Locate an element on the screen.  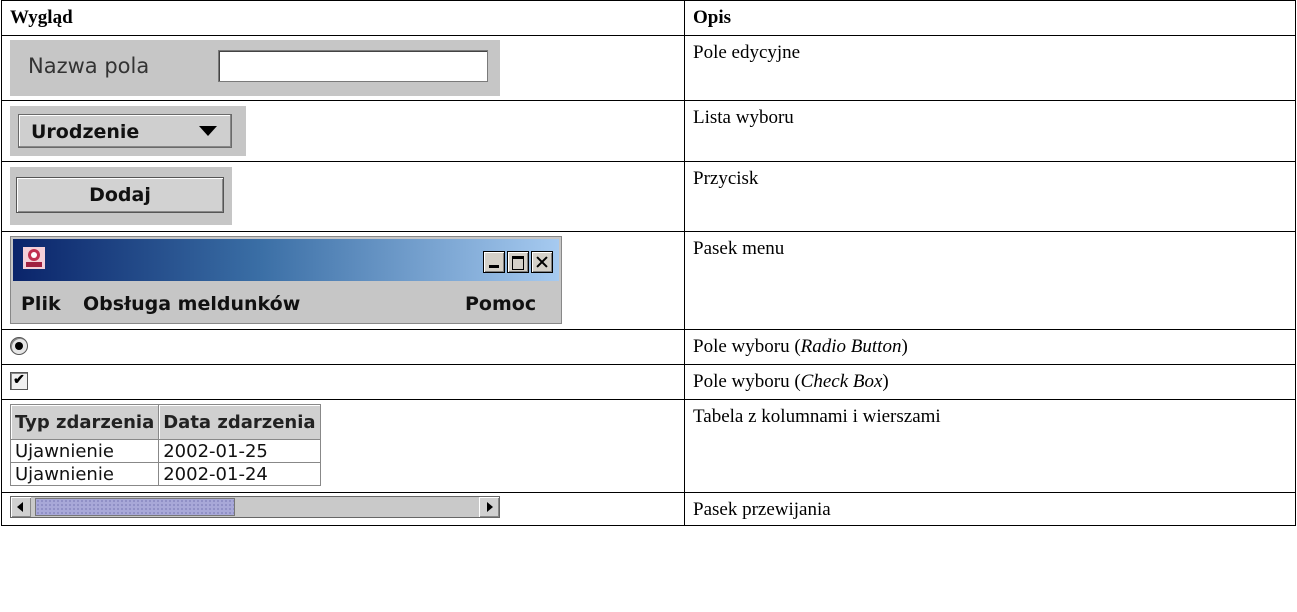
app-window: Plik Obsługa meldunków Pomoc is located at coordinates (286, 280).